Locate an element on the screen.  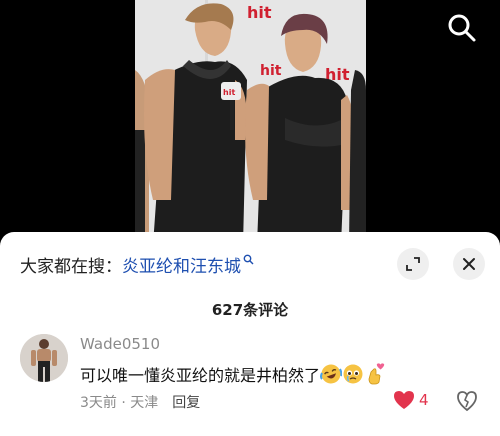
search-icon is located at coordinates (462, 28).